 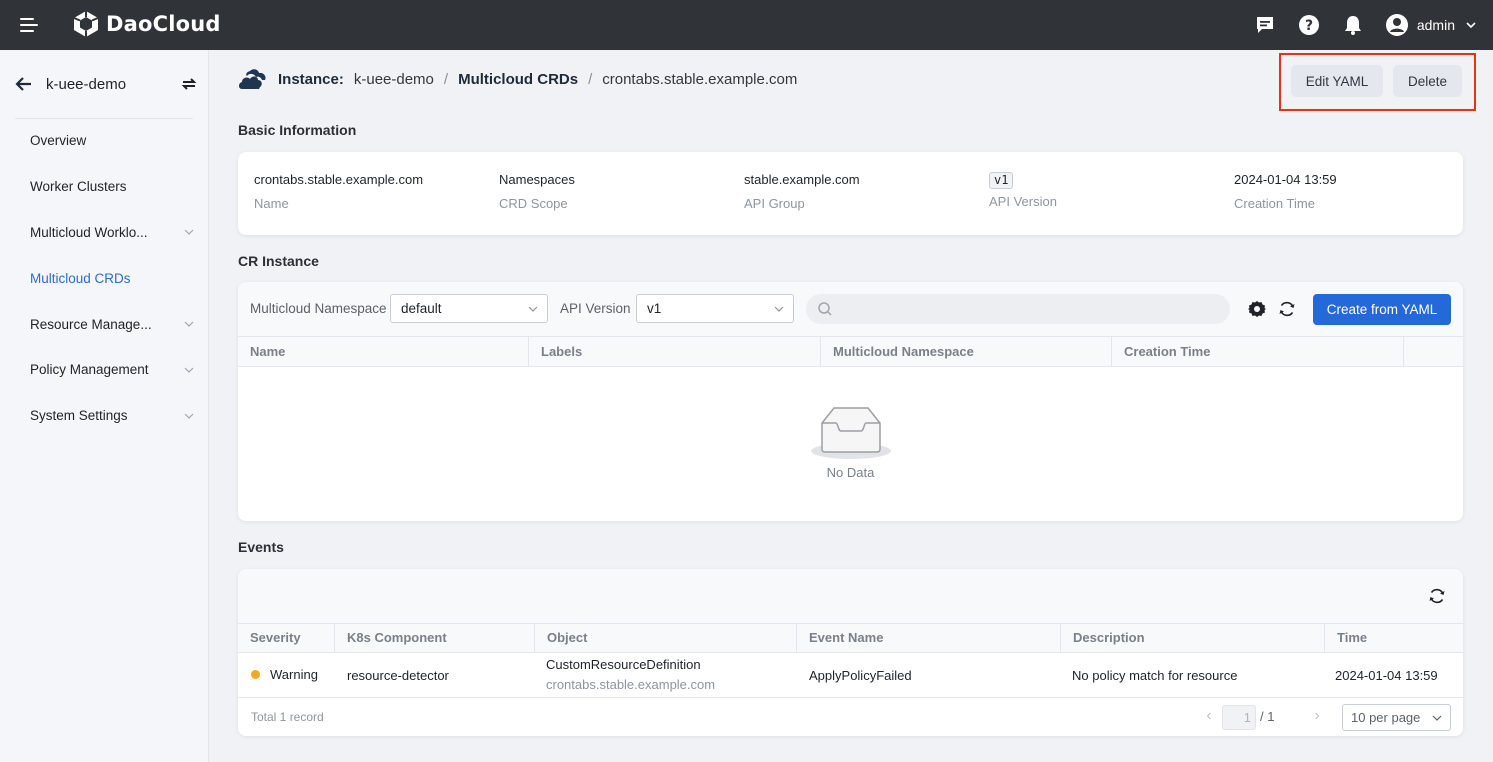 I want to click on back-arrow-icon, so click(x=24, y=84).